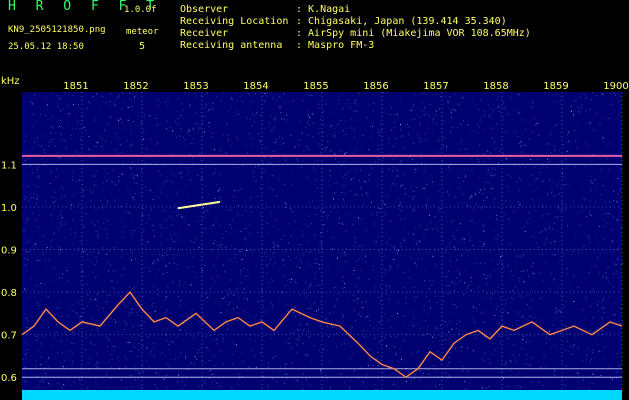  I want to click on observer-label: Observer, so click(204, 9).